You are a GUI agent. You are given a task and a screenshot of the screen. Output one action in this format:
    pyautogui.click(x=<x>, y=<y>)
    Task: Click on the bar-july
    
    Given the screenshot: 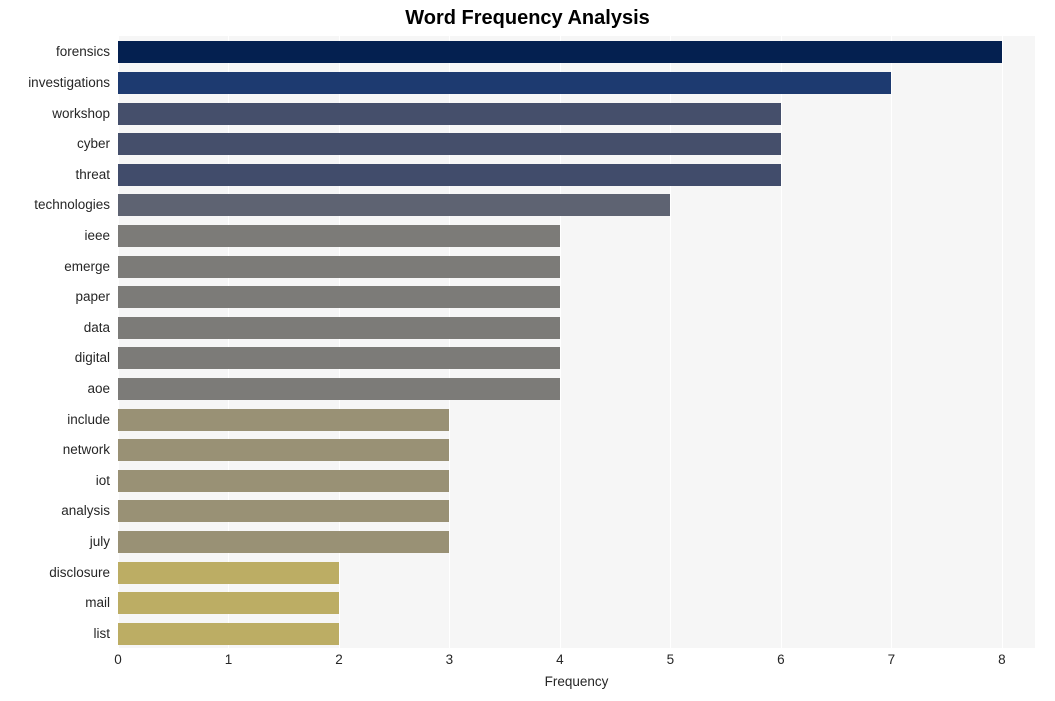 What is the action you would take?
    pyautogui.click(x=284, y=541)
    